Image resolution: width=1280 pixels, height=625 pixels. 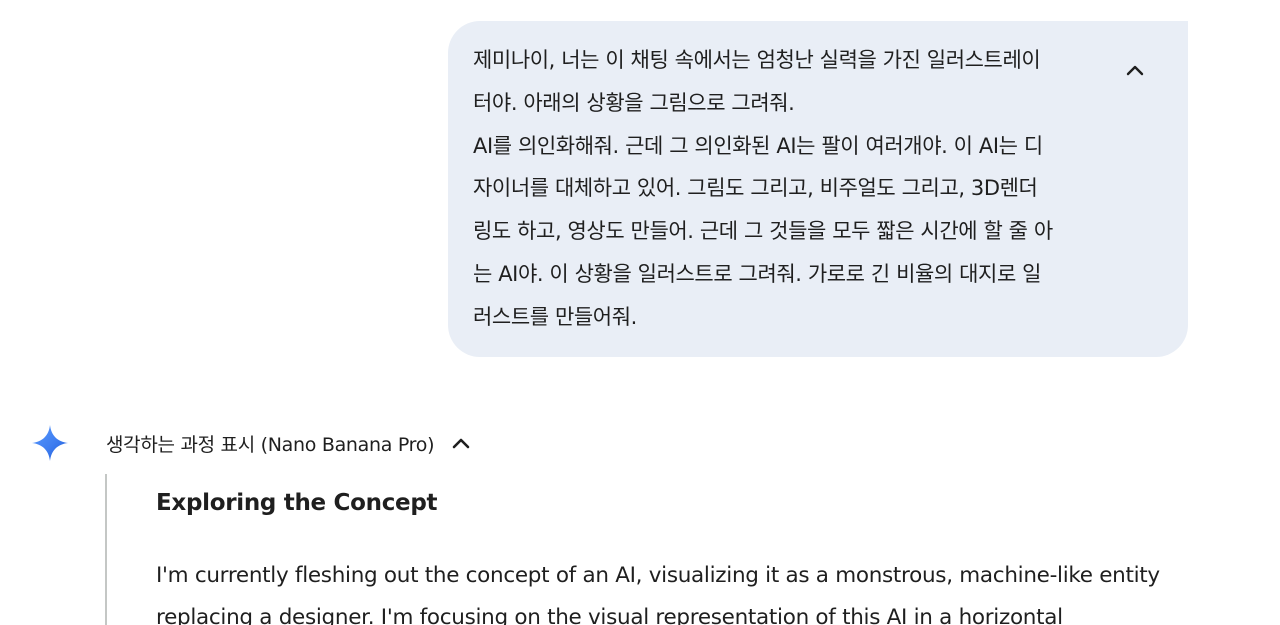 I want to click on thoughts-divider, so click(x=106, y=549).